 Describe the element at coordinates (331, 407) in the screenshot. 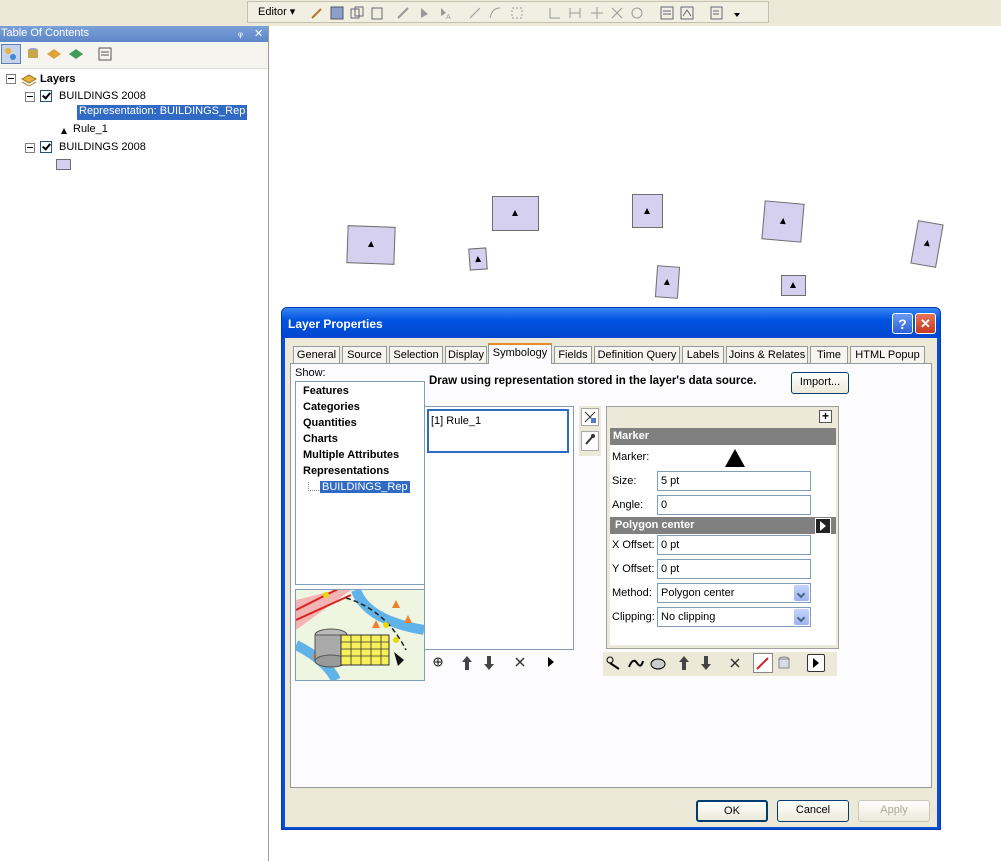

I see `show-item-categories: Categories` at that location.